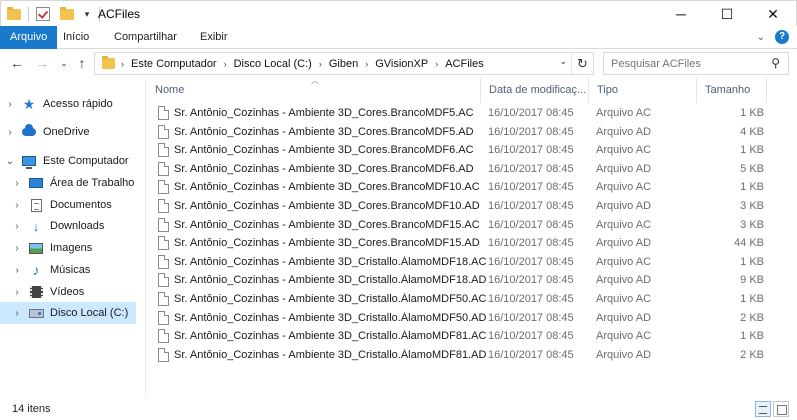 The width and height of the screenshot is (797, 420). What do you see at coordinates (174, 64) in the screenshot?
I see `breadcrumb-este-computador: Este Computador` at bounding box center [174, 64].